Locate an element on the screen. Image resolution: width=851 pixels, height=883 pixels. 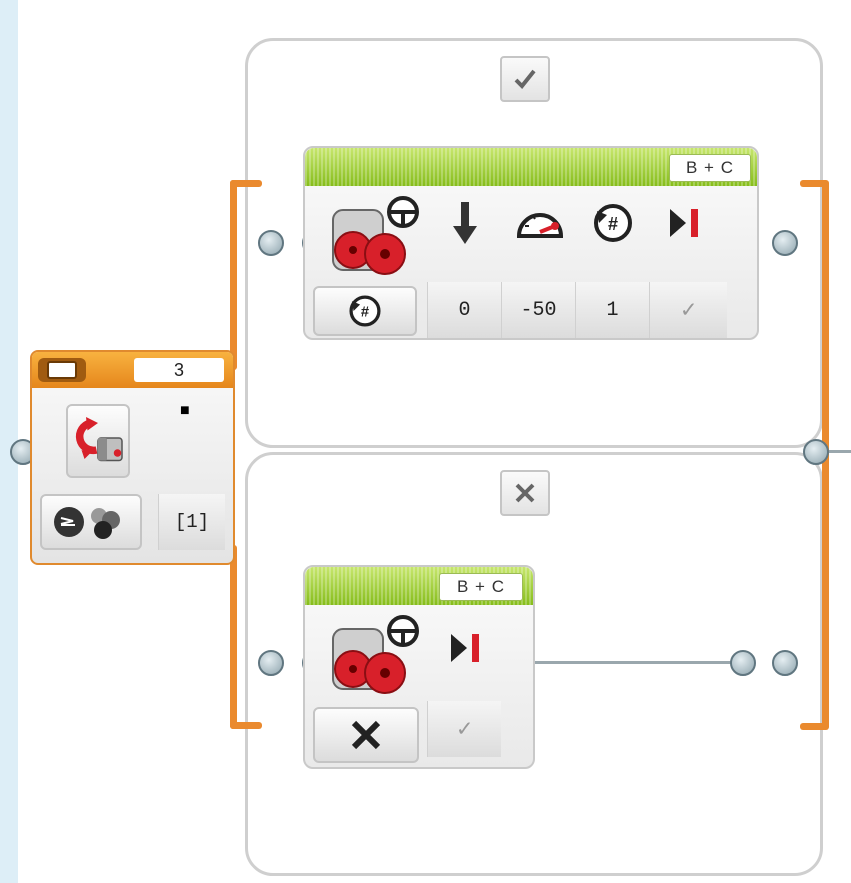
switch-bracket-right-top-cap is located at coordinates (814, 183).